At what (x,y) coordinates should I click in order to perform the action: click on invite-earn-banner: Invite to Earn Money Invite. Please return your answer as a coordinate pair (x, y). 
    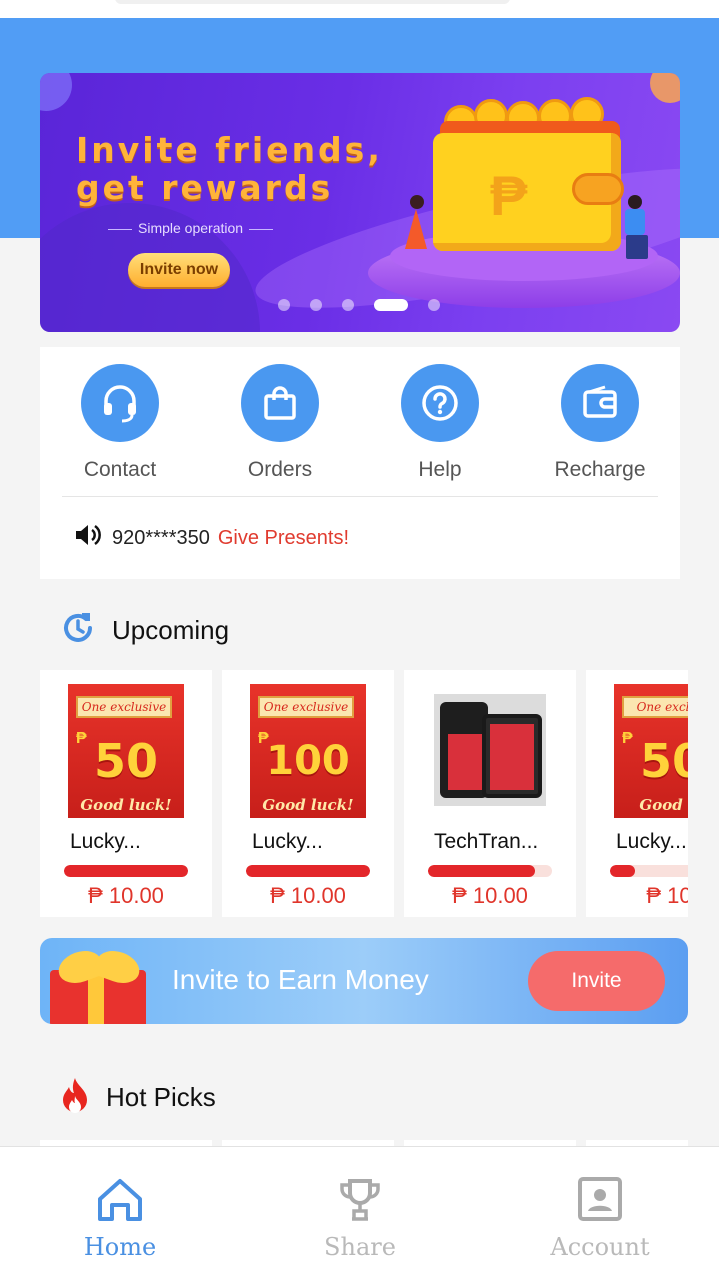
    Looking at the image, I should click on (364, 981).